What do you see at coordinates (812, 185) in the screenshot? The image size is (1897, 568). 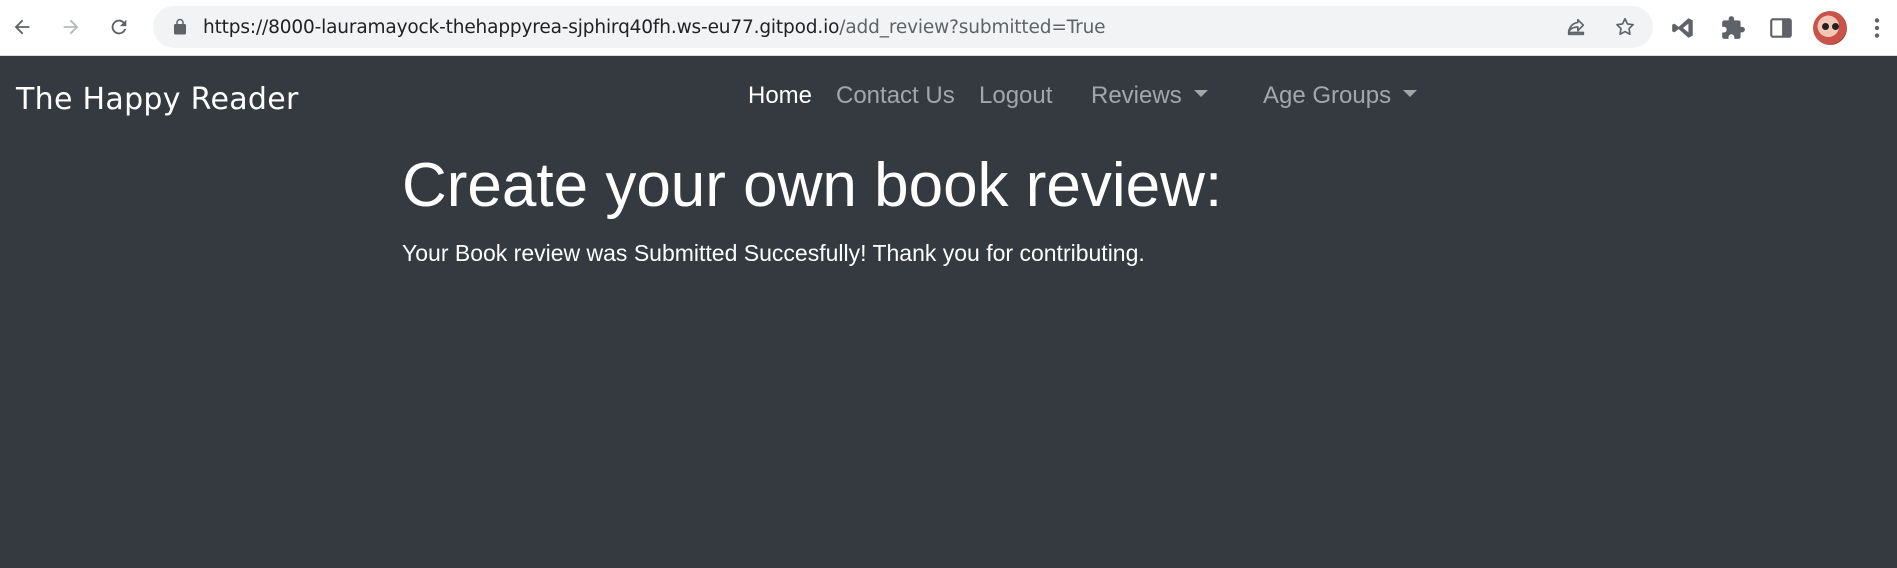 I see `page-title: Create your own book review:` at bounding box center [812, 185].